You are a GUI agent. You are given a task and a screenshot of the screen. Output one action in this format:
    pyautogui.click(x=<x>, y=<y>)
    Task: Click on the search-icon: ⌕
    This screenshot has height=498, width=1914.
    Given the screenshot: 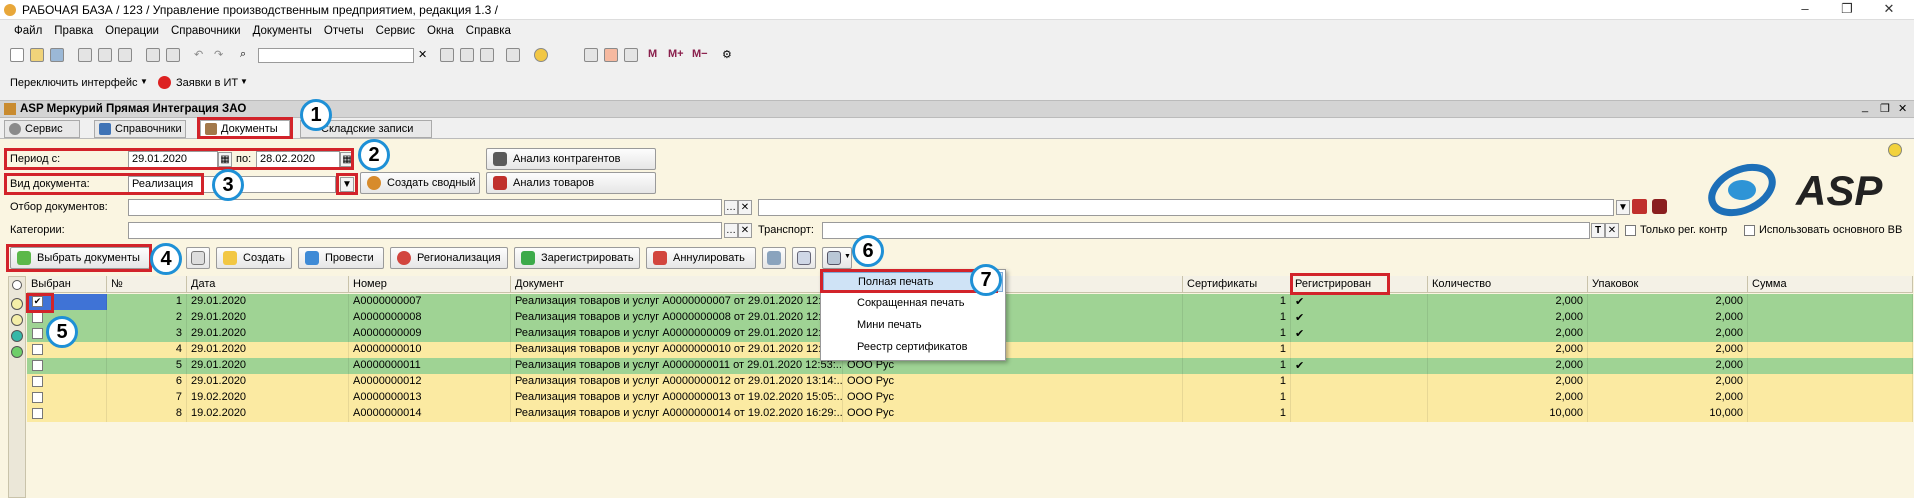 What is the action you would take?
    pyautogui.click(x=247, y=55)
    